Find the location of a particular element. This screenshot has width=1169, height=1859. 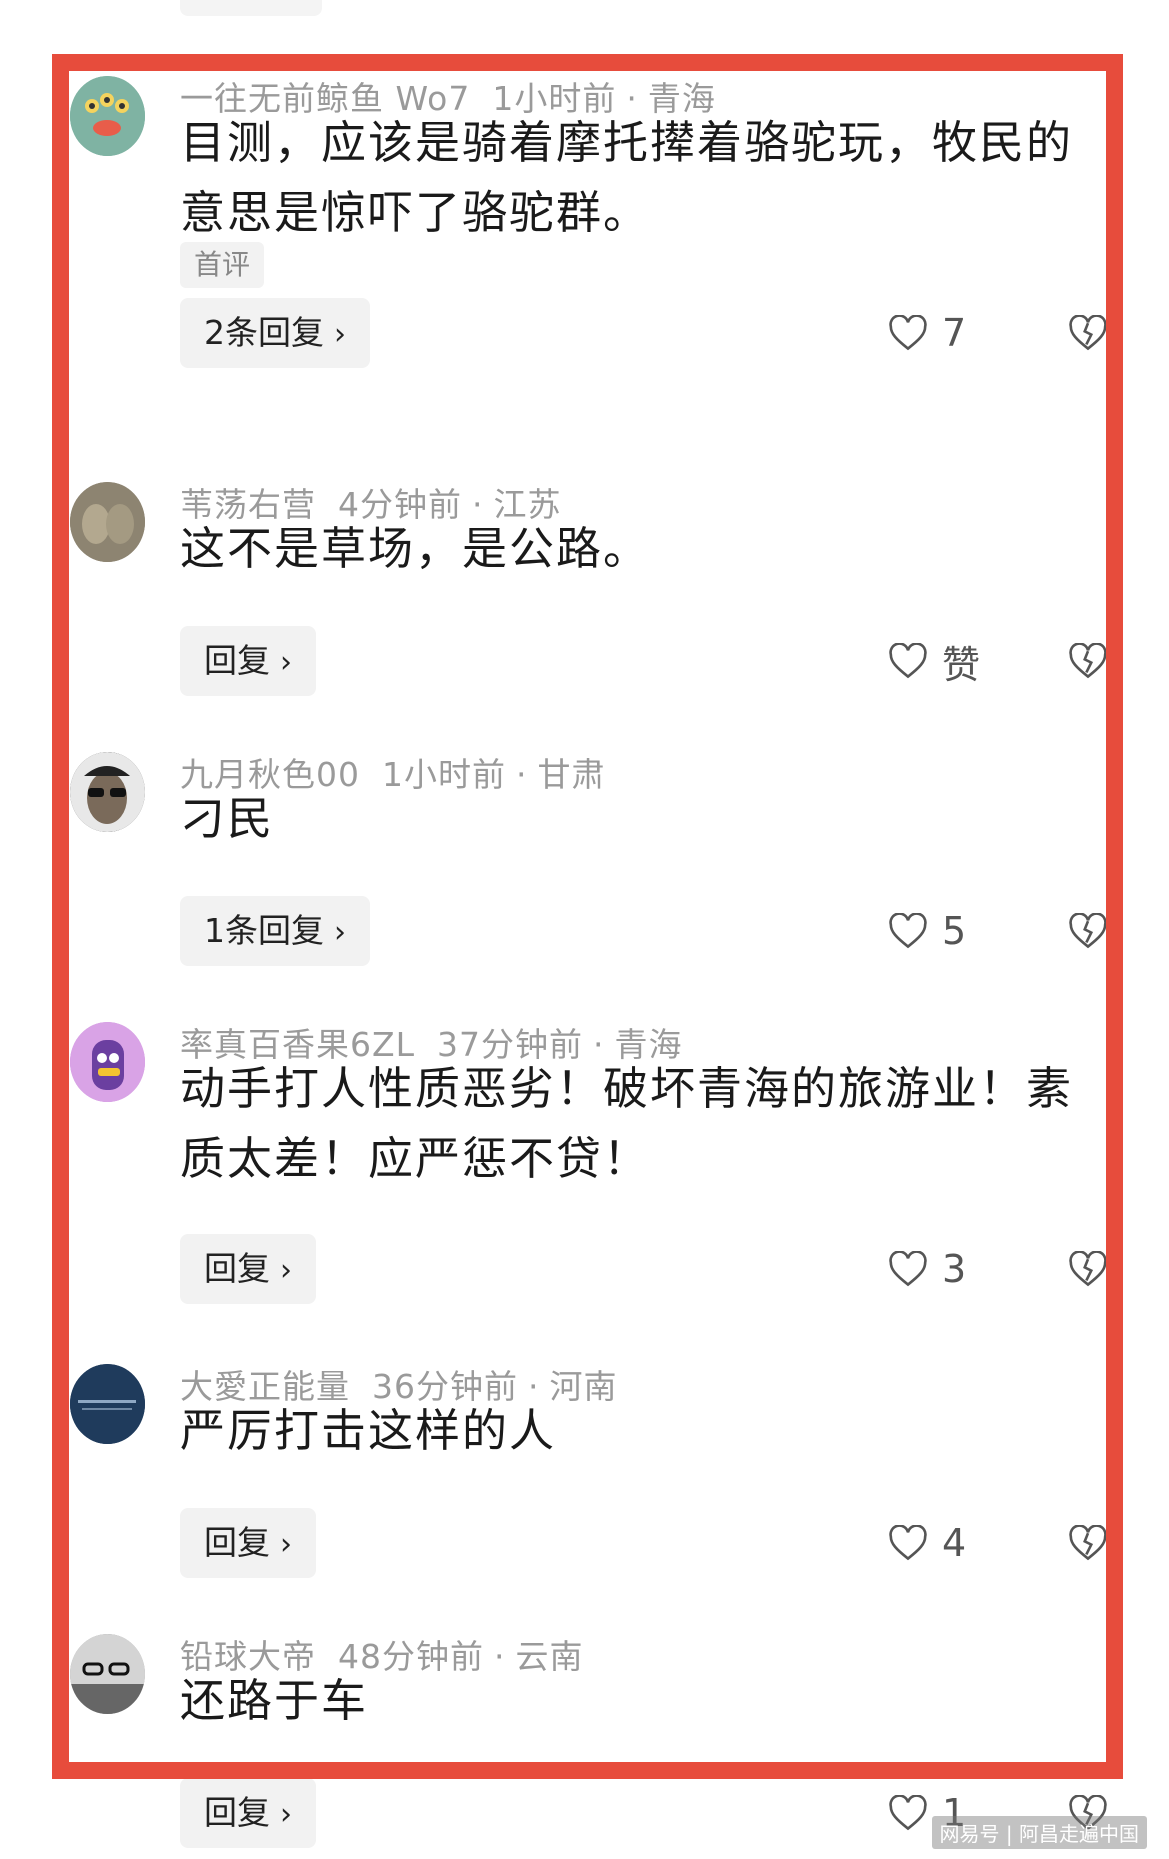

like-button: 4 is located at coordinates (927, 1543).